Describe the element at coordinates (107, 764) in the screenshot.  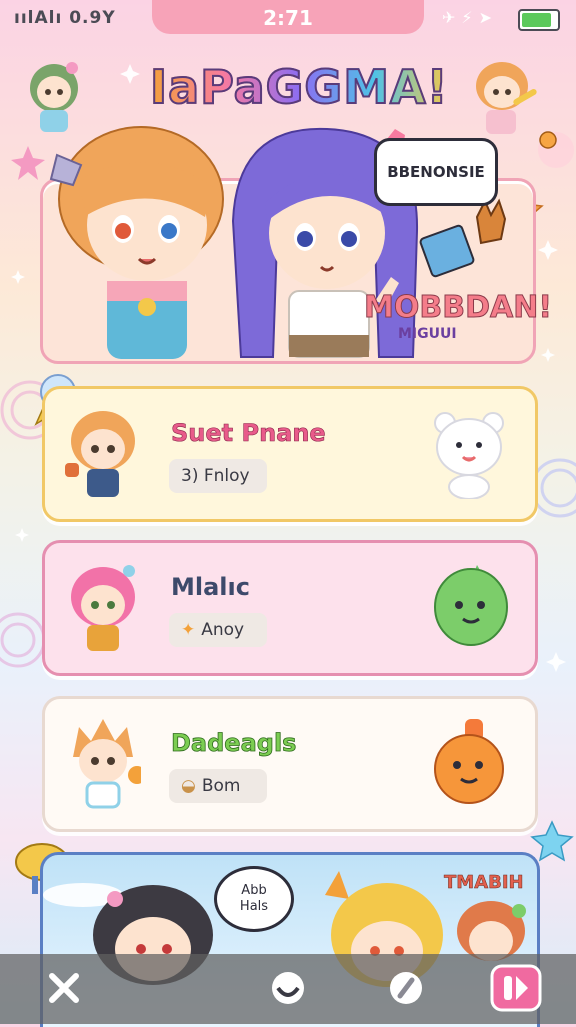
I see `spiky-hair-avatar` at that location.